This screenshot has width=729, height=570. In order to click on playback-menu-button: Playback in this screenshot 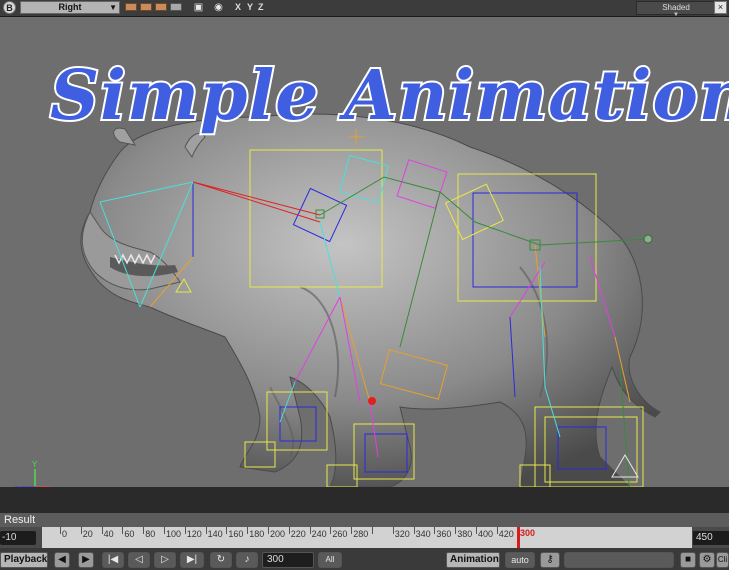, I will do `click(24, 560)`.